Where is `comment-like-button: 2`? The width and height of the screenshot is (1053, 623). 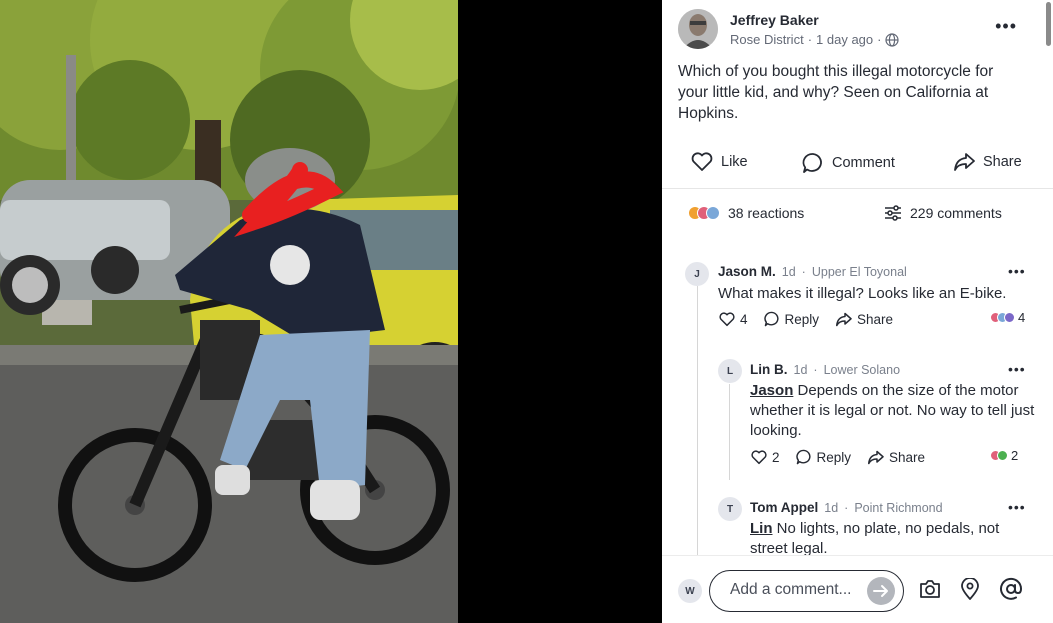
comment-like-button: 2 is located at coordinates (765, 457).